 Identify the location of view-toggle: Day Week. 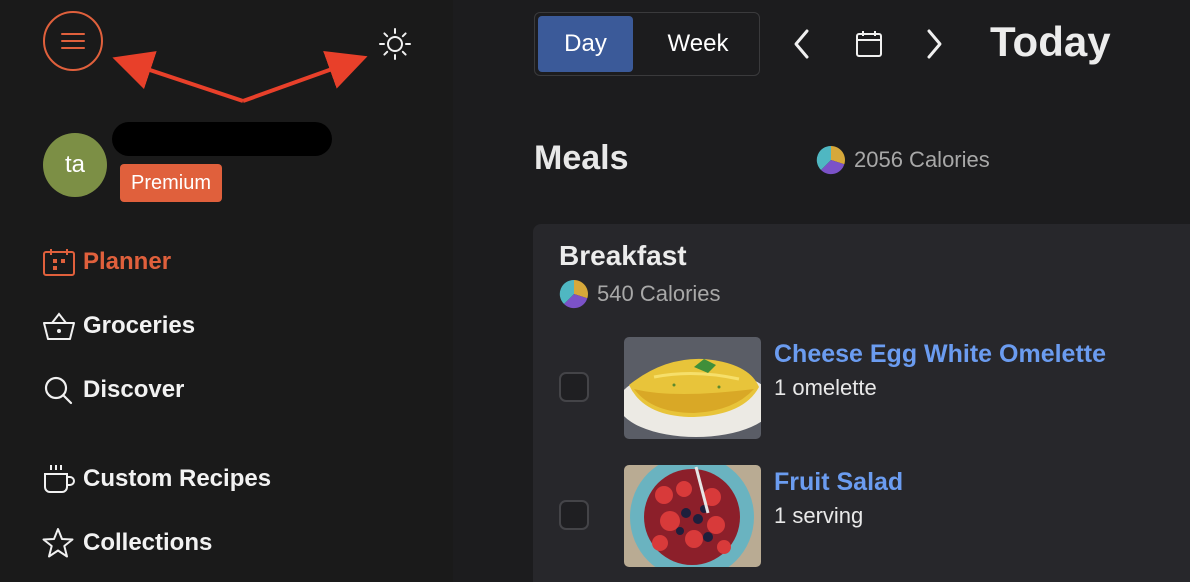
(647, 44).